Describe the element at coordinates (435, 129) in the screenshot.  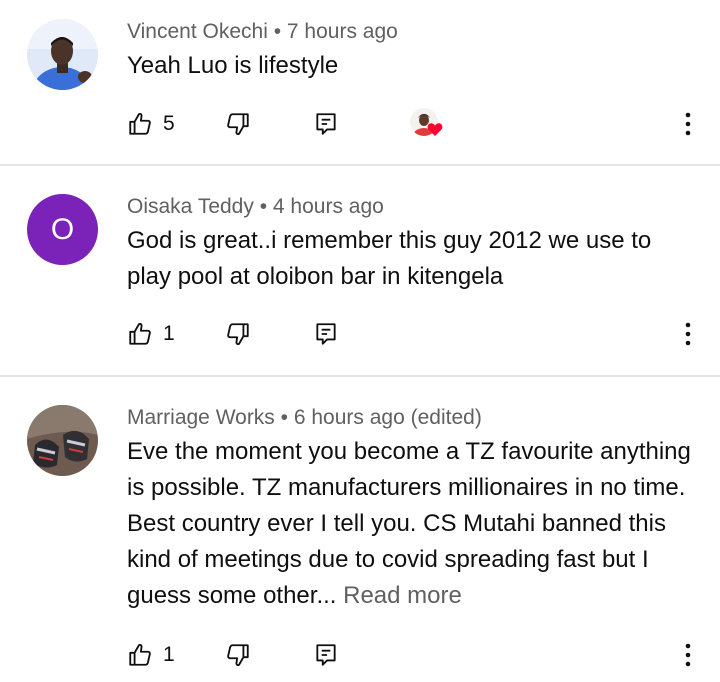
I see `heart-icon` at that location.